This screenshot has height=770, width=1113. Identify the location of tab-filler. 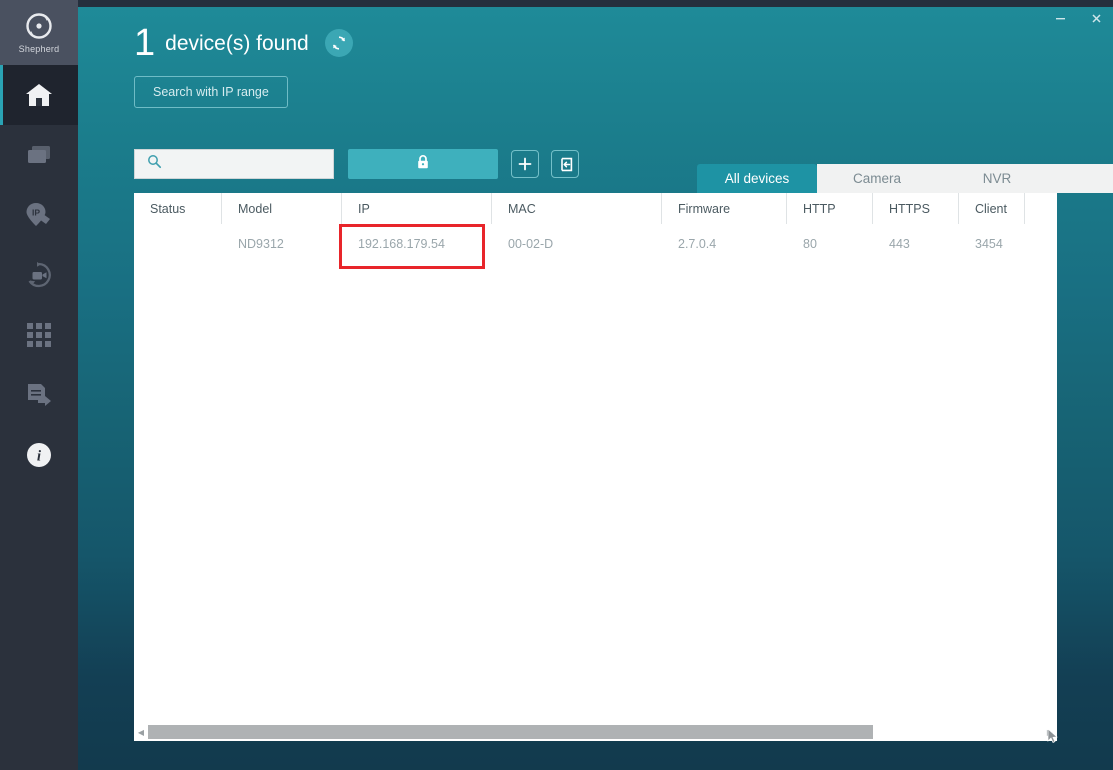
(1085, 178).